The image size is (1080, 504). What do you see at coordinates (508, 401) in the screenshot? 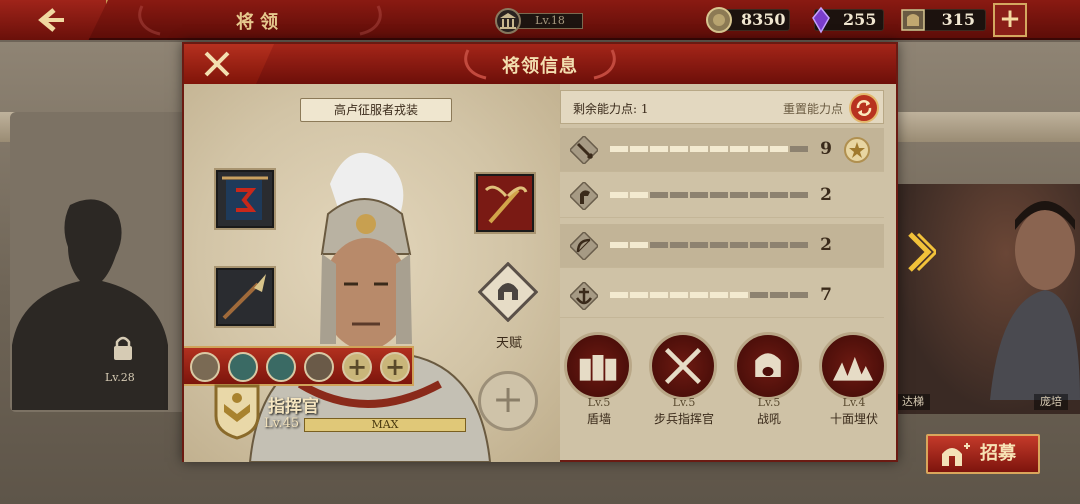
I see `add-slot-button: +` at bounding box center [508, 401].